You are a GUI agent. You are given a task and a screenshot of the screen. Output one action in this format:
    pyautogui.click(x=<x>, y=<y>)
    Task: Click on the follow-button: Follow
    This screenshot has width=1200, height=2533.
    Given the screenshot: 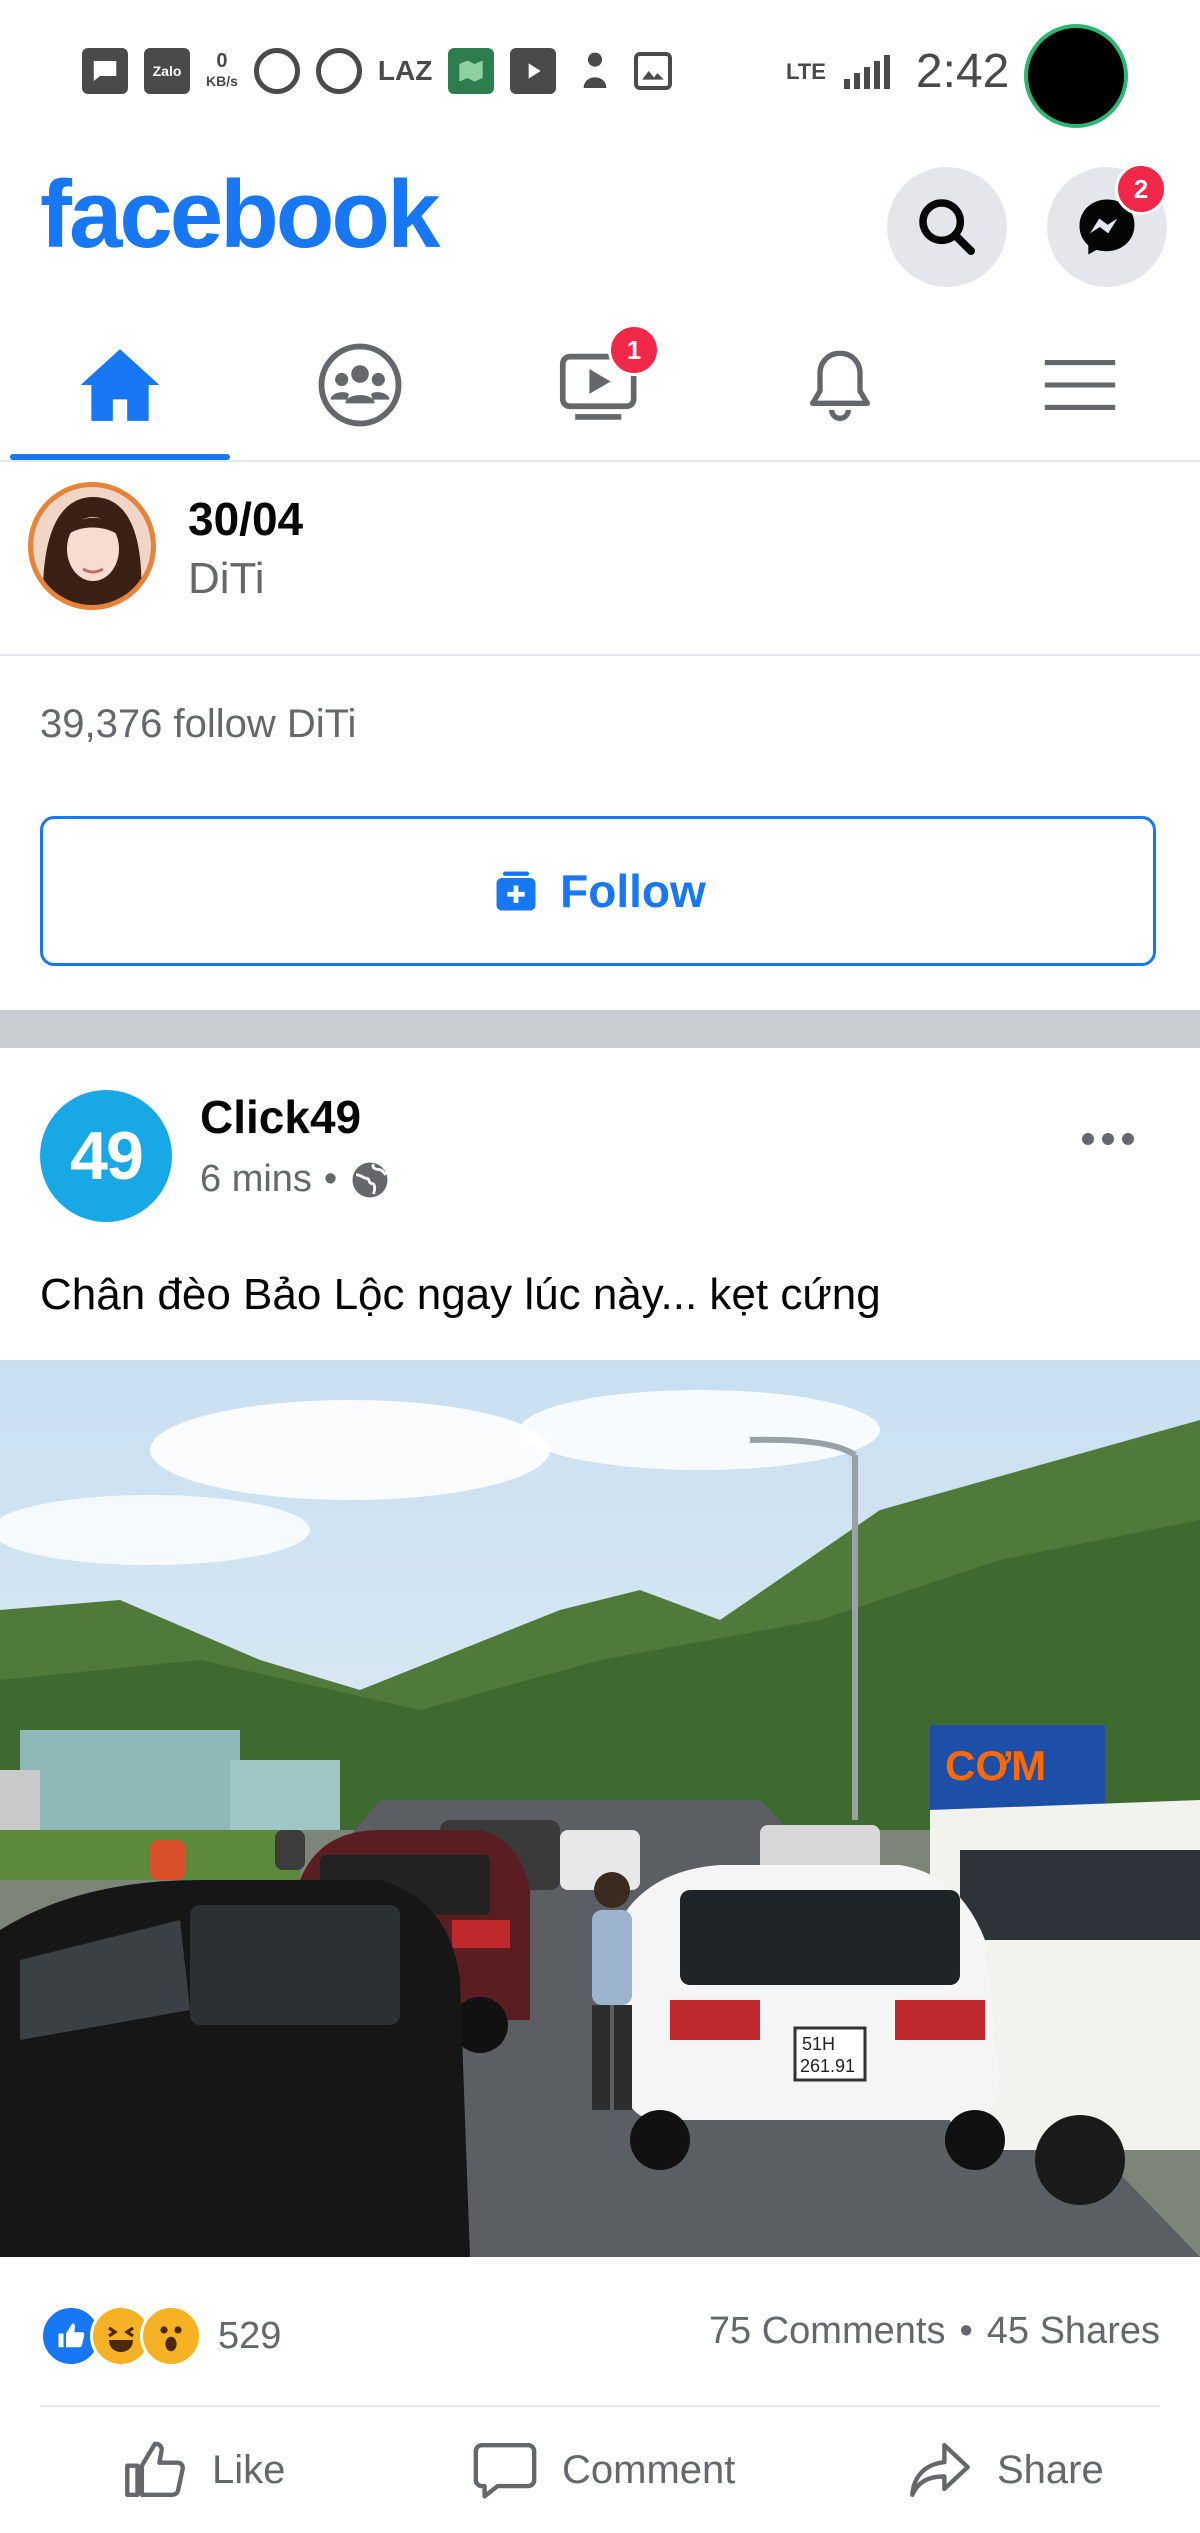 What is the action you would take?
    pyautogui.click(x=598, y=891)
    